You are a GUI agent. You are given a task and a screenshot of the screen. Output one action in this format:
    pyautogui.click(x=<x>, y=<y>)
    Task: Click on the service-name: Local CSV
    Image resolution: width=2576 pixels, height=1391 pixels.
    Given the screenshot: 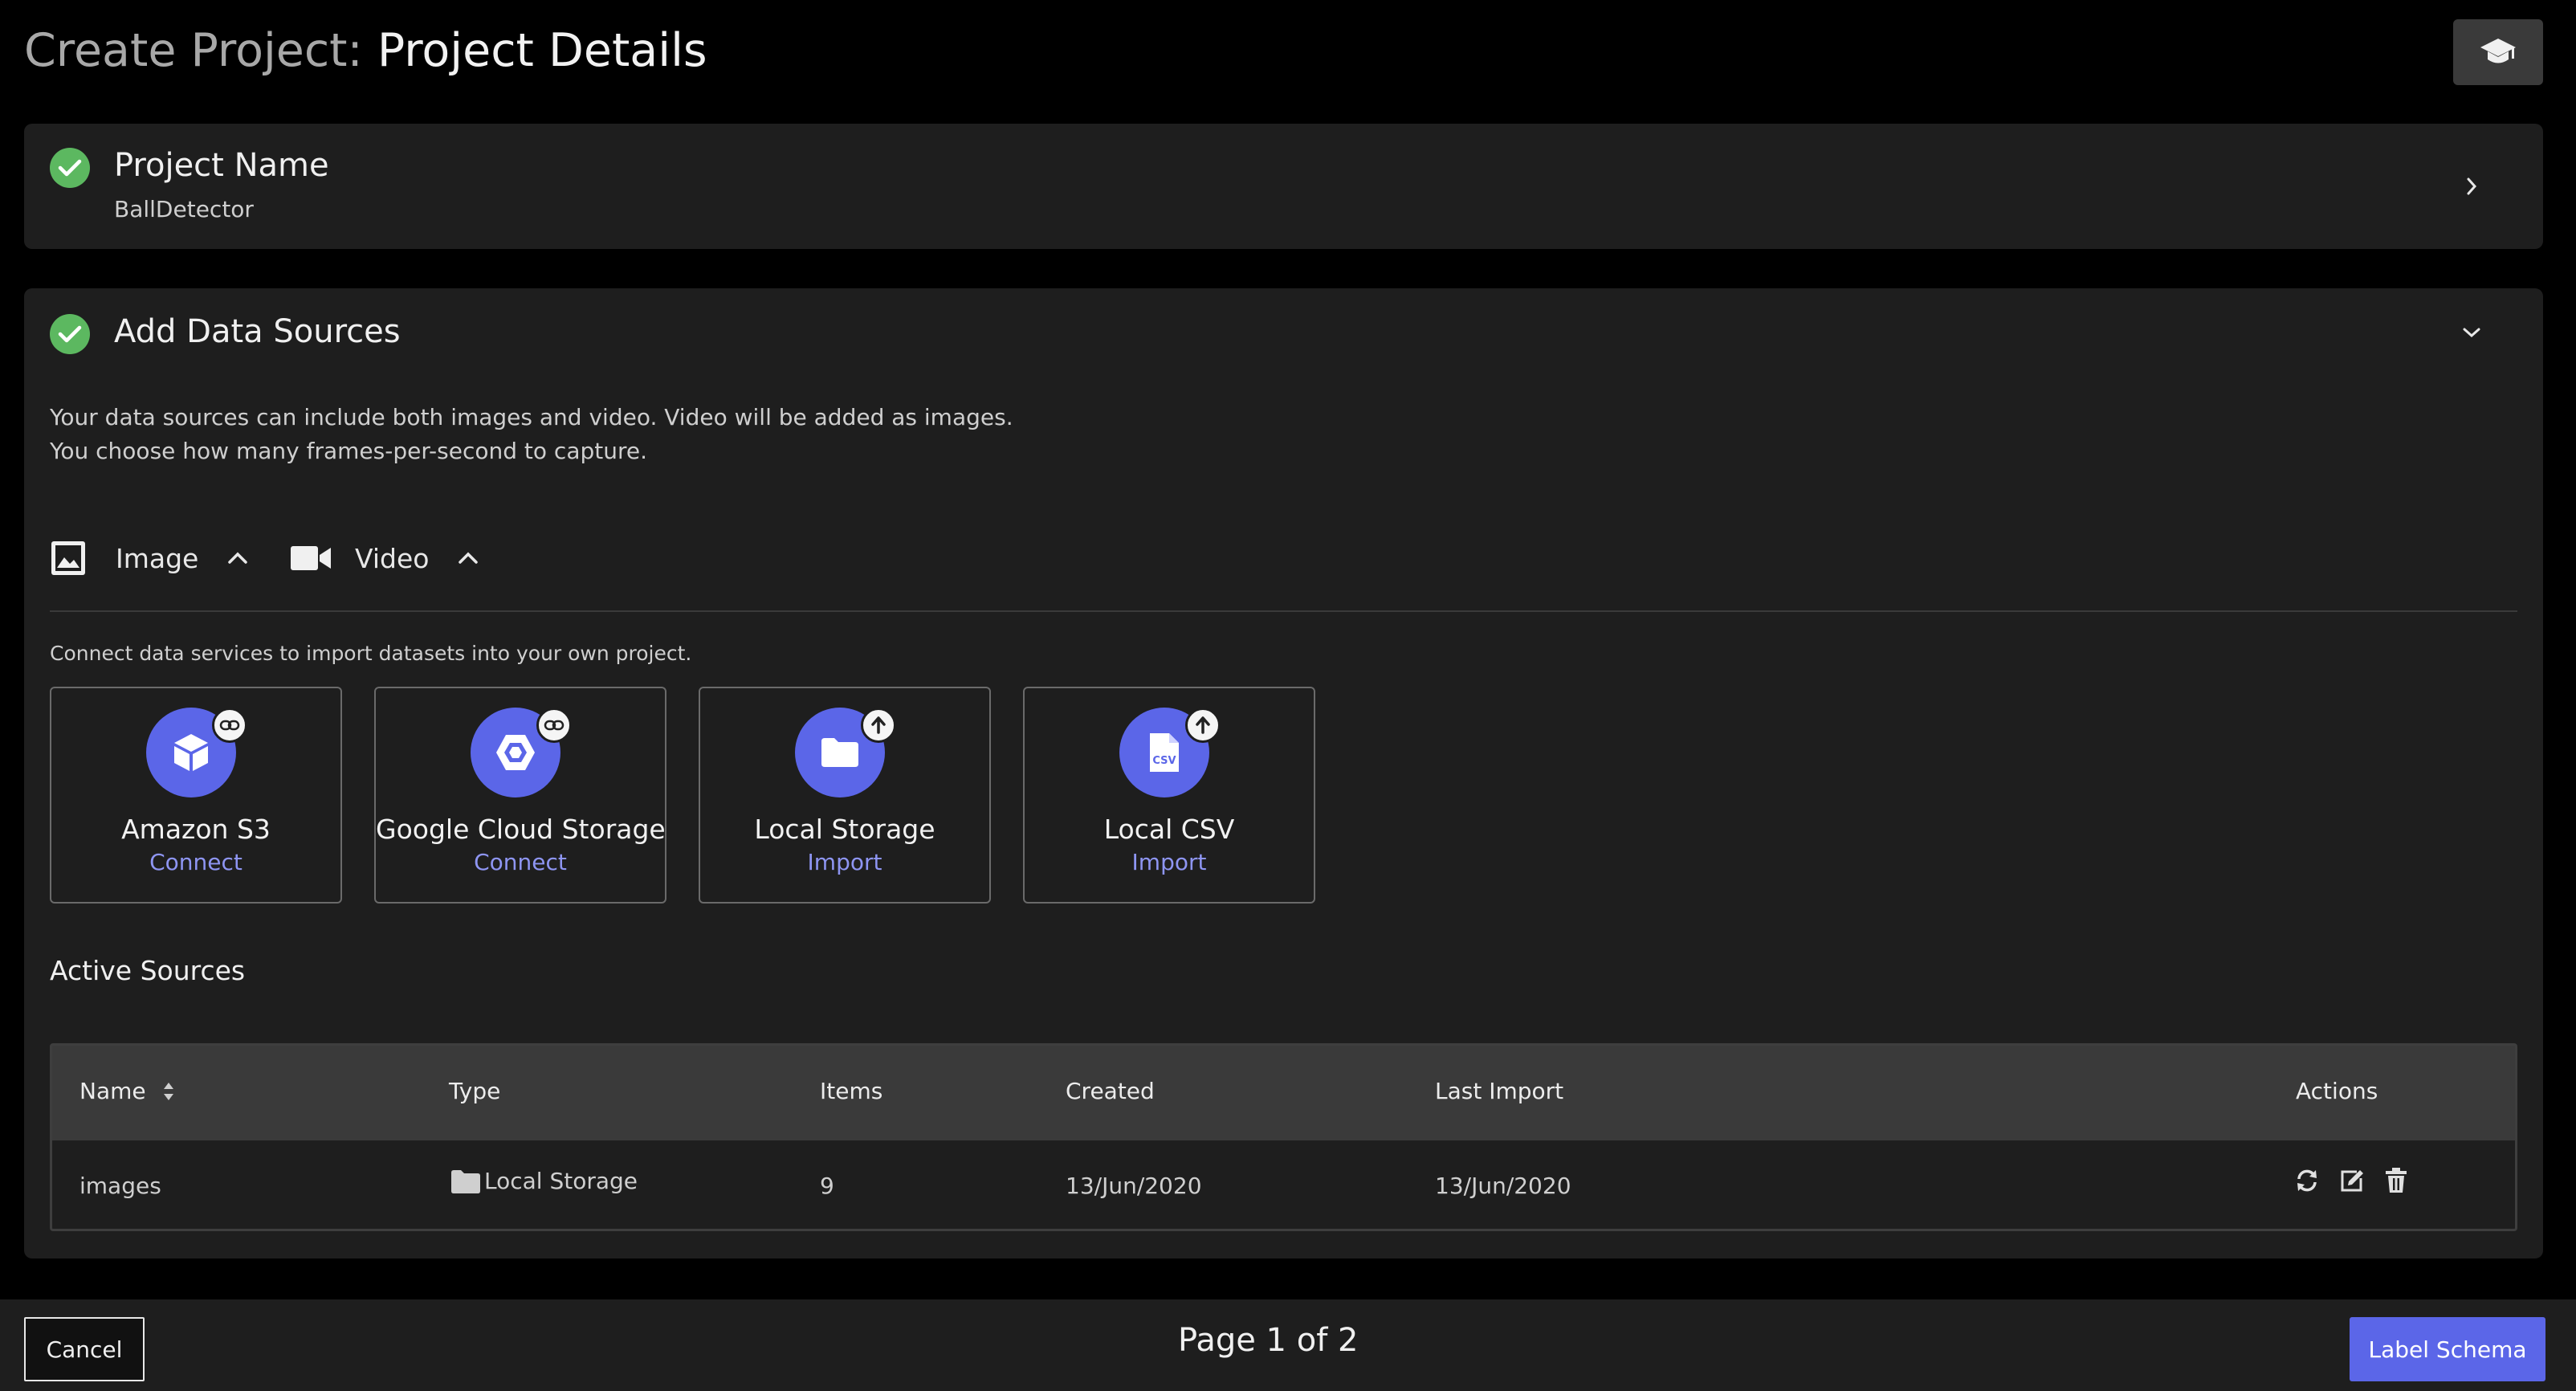 What is the action you would take?
    pyautogui.click(x=1169, y=829)
    